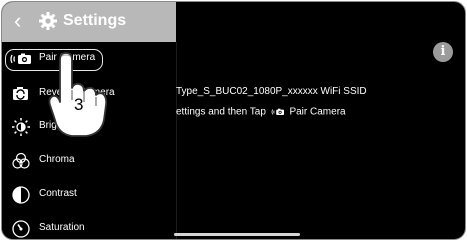 The image size is (467, 241). Describe the element at coordinates (89, 195) in the screenshot. I see `menu-item-contrast: Contrast` at that location.